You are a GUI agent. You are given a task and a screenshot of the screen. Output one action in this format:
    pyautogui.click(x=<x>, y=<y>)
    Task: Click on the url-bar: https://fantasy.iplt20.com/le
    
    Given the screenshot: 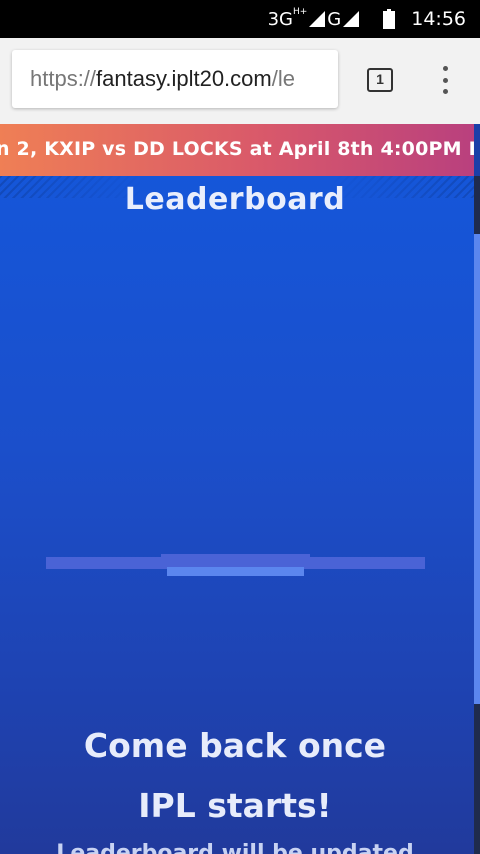 What is the action you would take?
    pyautogui.click(x=175, y=79)
    